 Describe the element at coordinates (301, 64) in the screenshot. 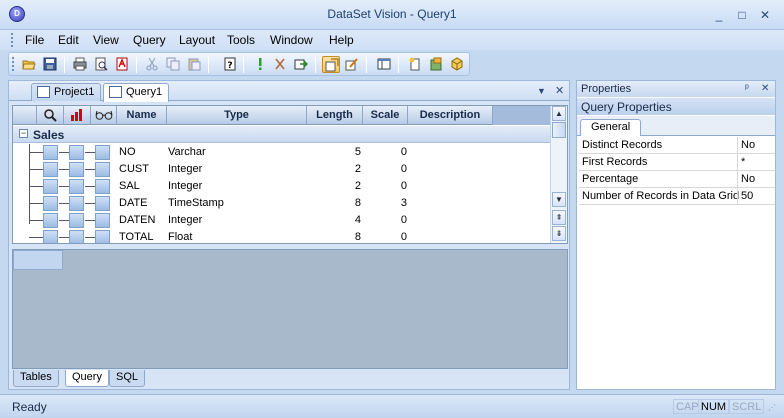

I see `export-button` at that location.